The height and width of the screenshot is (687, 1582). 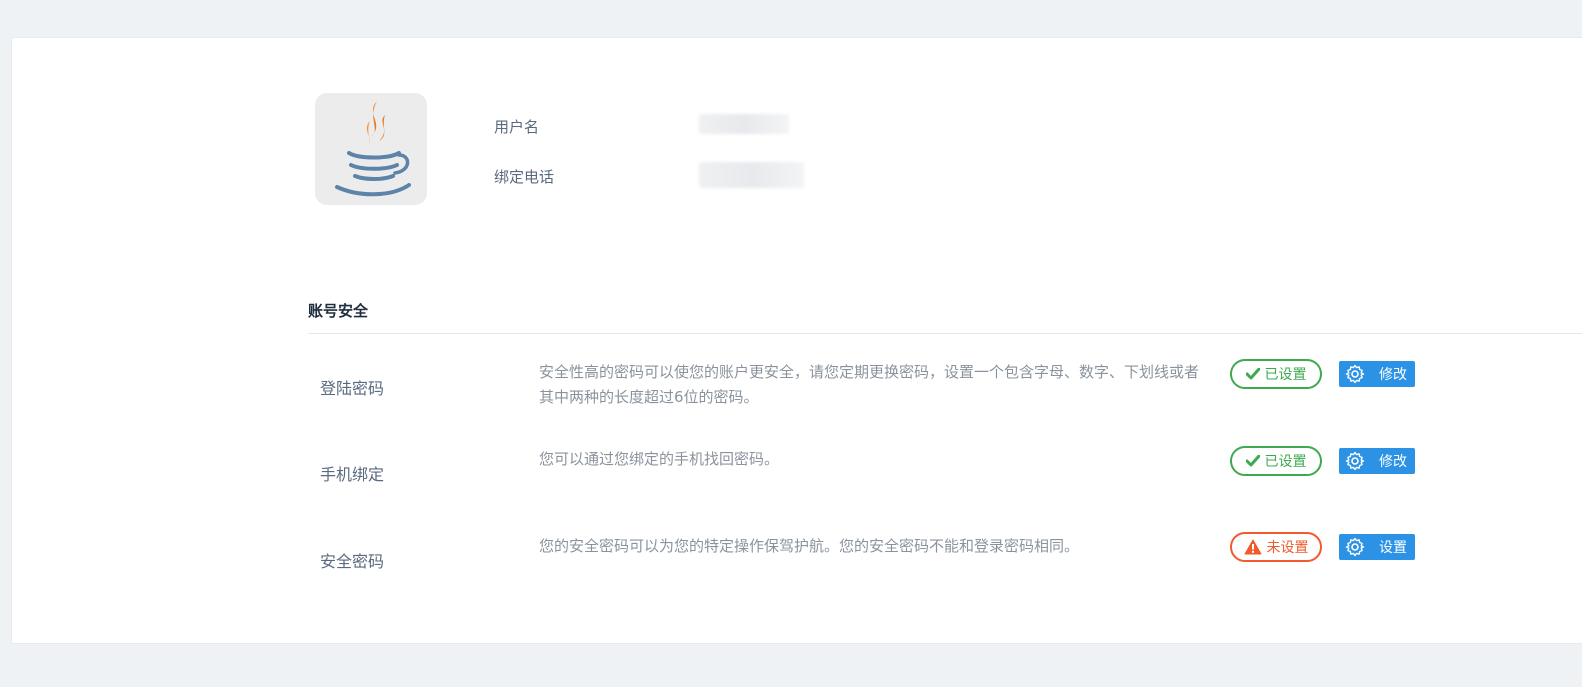 I want to click on row-description: 您的安全密码可以为您的特定操作保驾护航。您的安全密码不能和登录密码相同。, so click(x=809, y=546).